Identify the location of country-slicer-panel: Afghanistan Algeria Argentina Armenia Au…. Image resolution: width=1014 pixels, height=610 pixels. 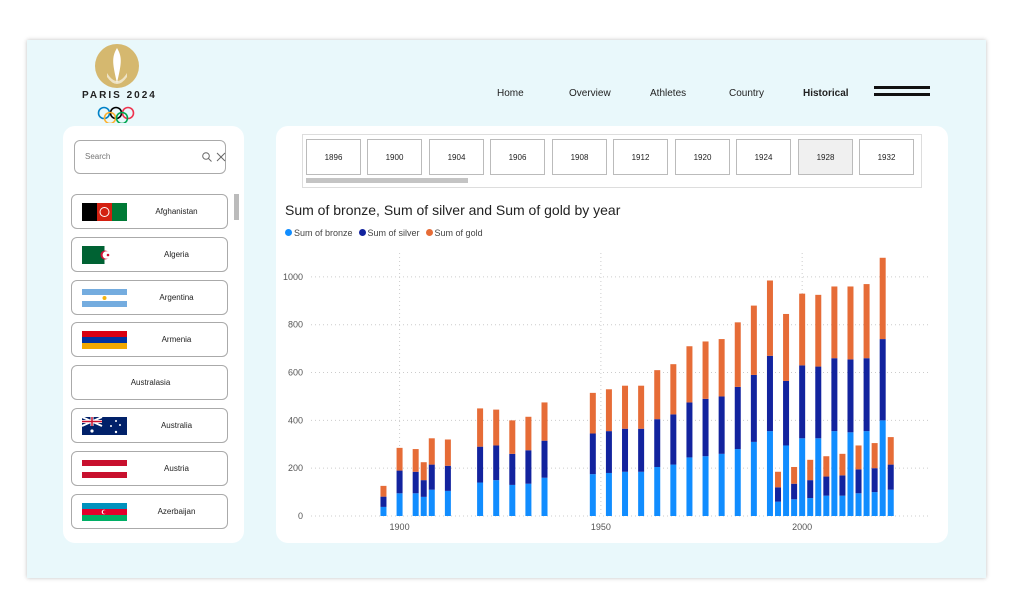
(153, 334).